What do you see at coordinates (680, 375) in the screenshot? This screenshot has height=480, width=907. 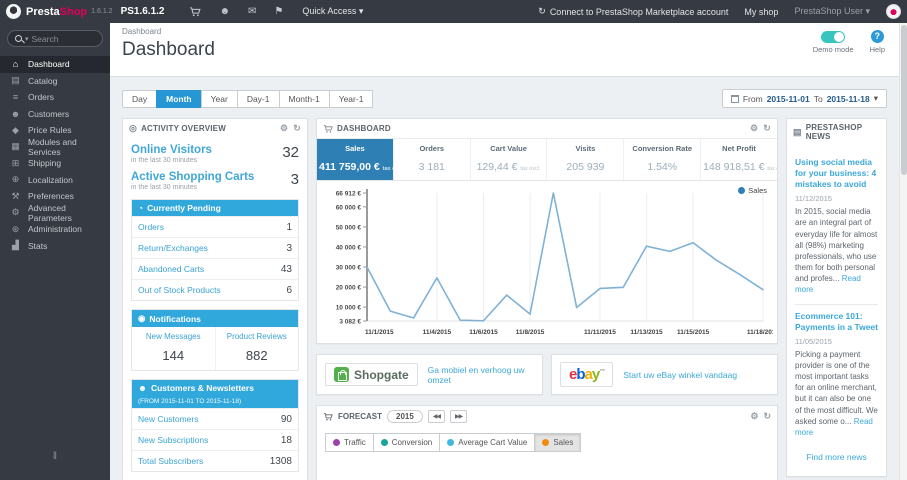 I see `ebay-link: Start uw eBay winkel vandaag` at bounding box center [680, 375].